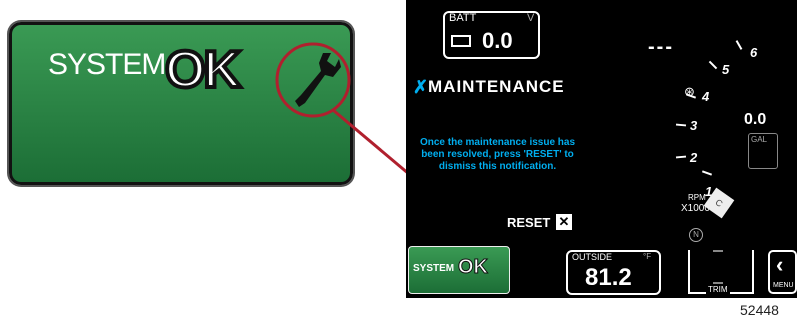 This screenshot has height=323, width=797. Describe the element at coordinates (529, 222) in the screenshot. I see `reset-label: RESET` at that location.